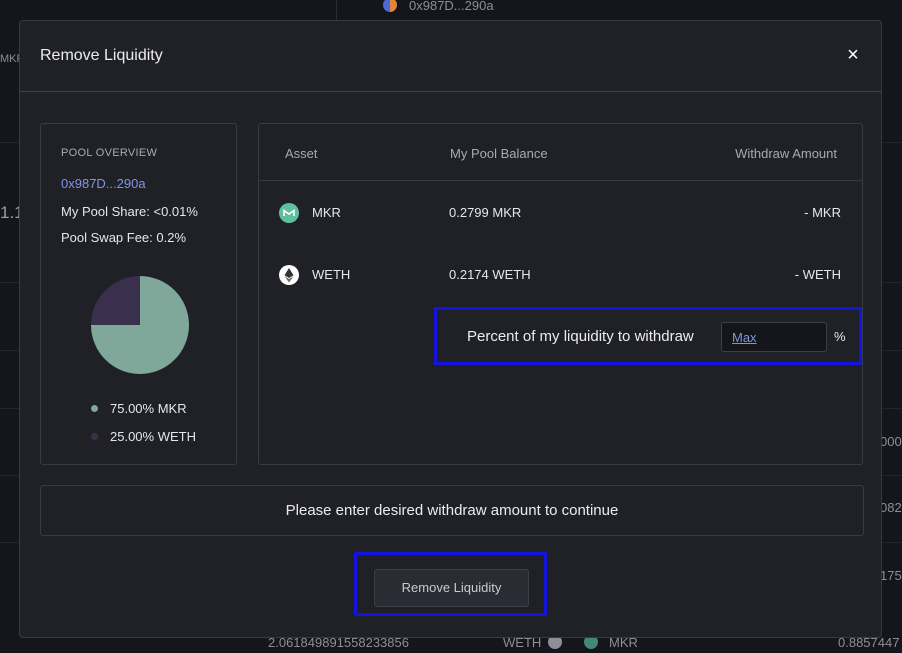 The width and height of the screenshot is (902, 653). What do you see at coordinates (289, 213) in the screenshot?
I see `mkr-icon` at bounding box center [289, 213].